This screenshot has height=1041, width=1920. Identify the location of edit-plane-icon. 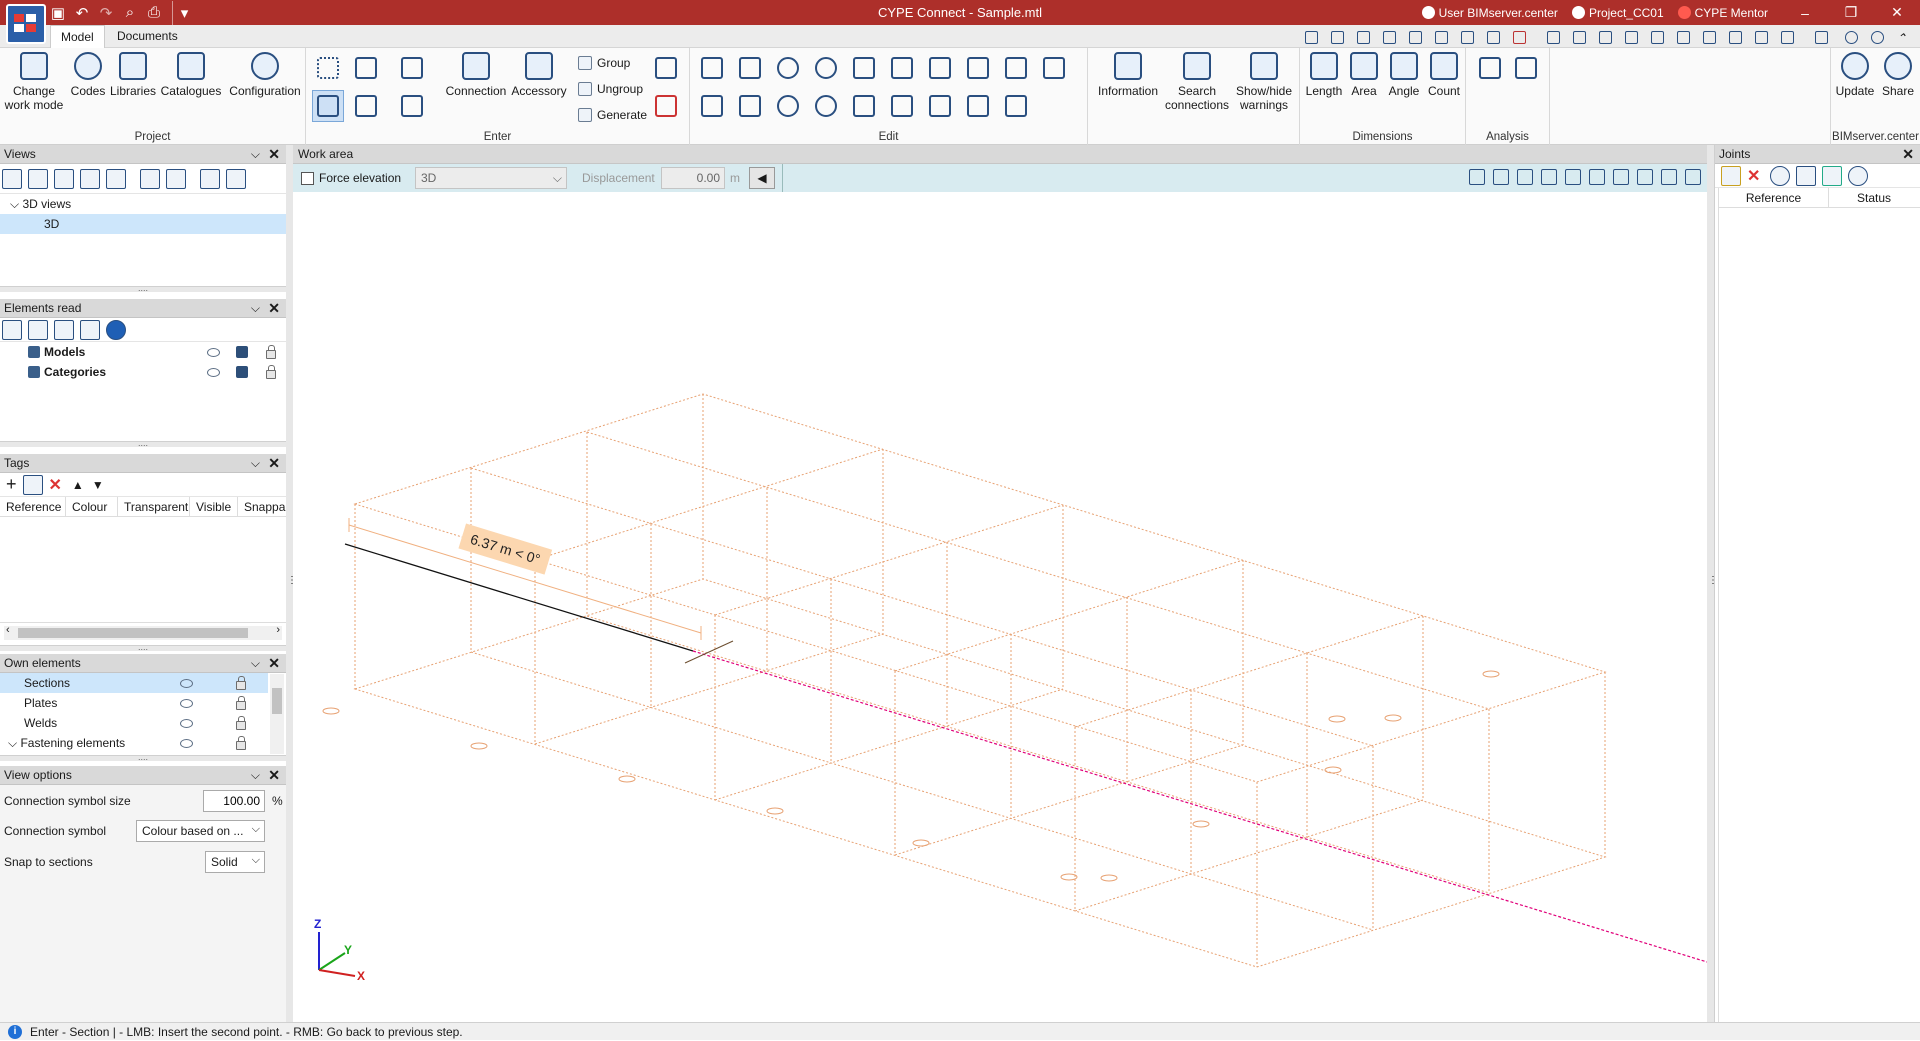
(712, 106).